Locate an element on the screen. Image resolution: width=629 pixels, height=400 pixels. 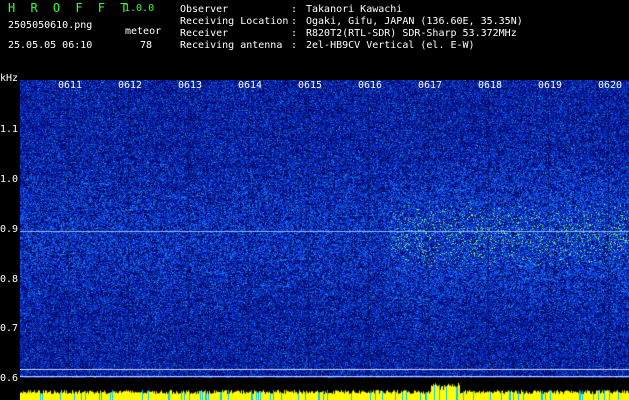
y-tick-label: 0.9 is located at coordinates (9, 229).